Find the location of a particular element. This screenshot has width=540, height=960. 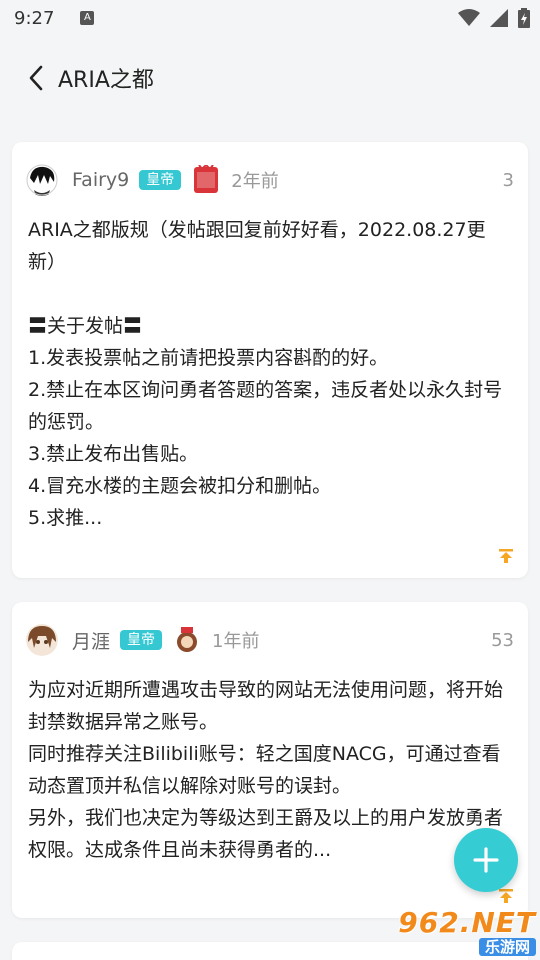

post-header: Fairy9 皇帝 2年前 3 is located at coordinates (270, 180).